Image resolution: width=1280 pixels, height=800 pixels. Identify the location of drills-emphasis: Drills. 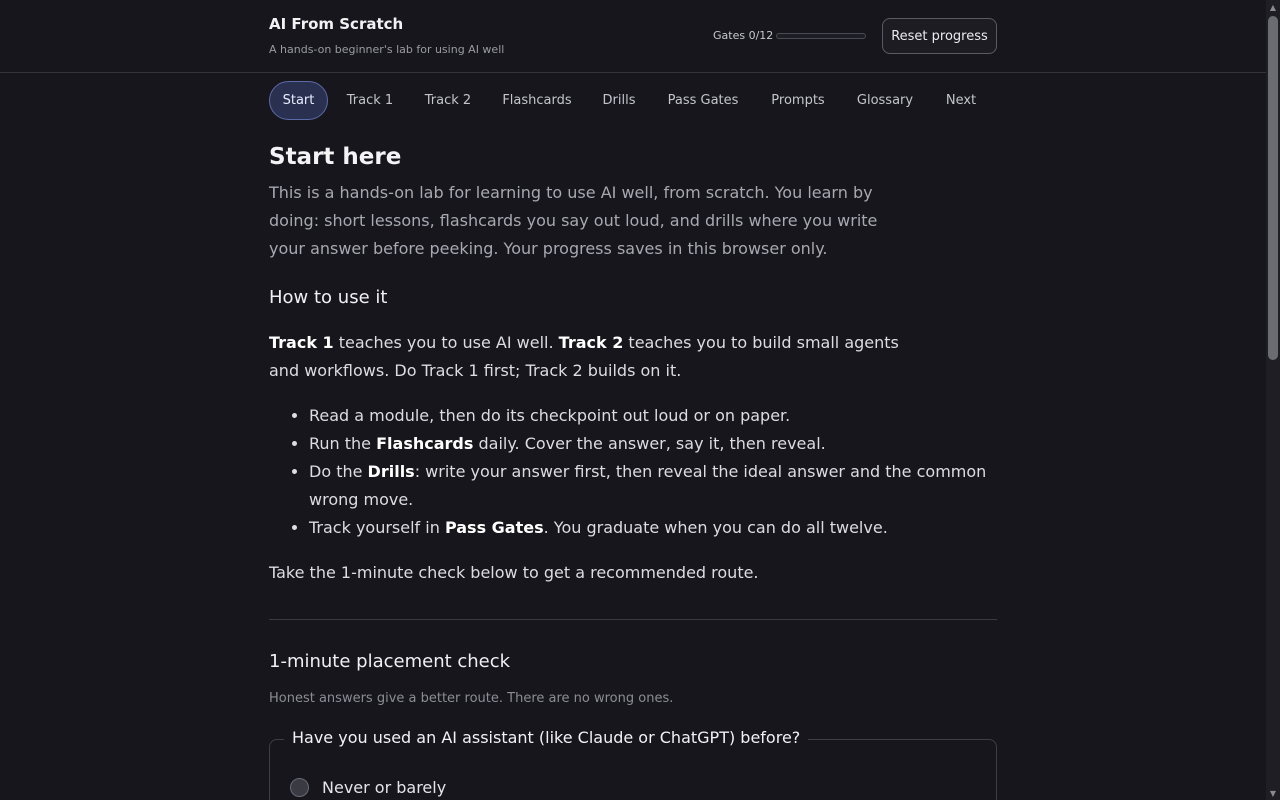
(391, 471).